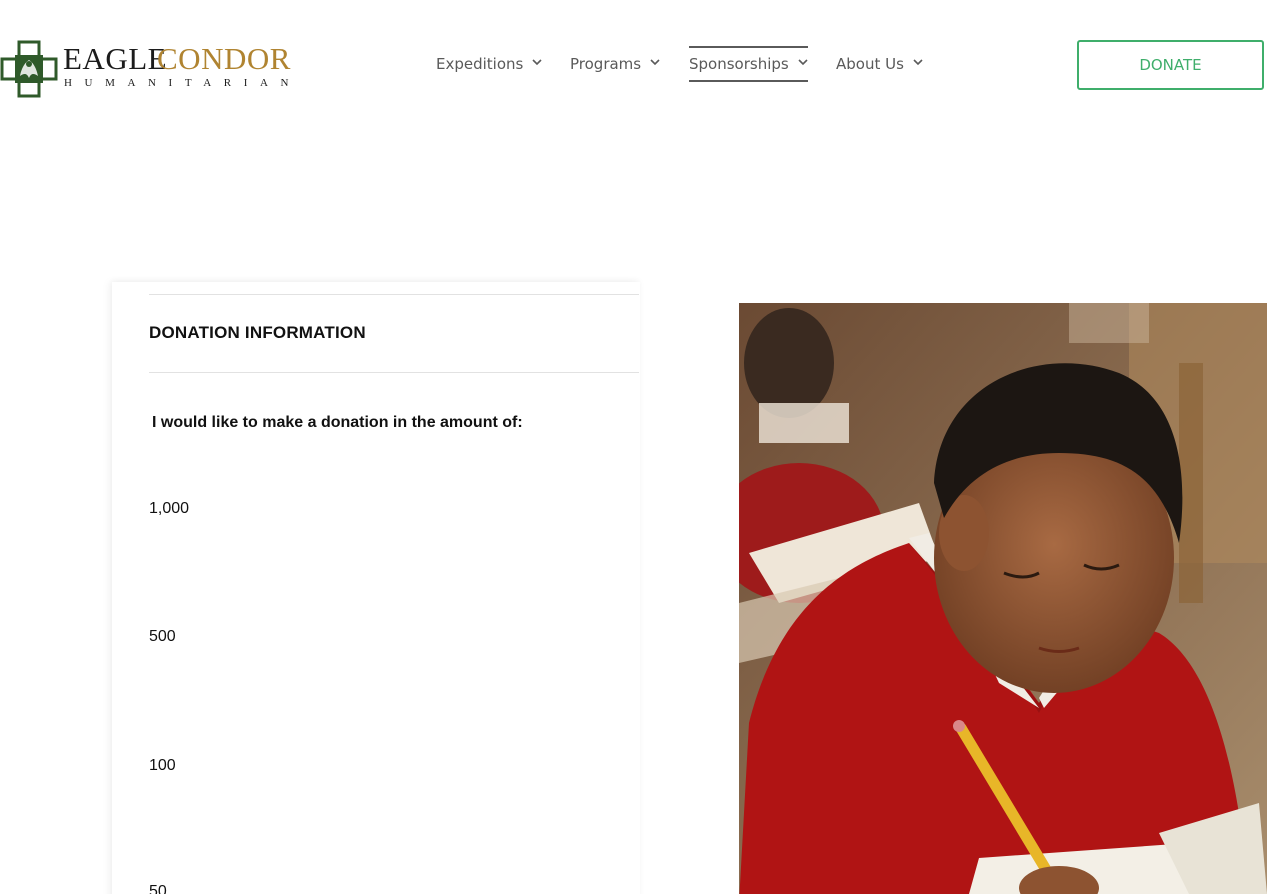  I want to click on logo-word-condor: CONDOR, so click(224, 58).